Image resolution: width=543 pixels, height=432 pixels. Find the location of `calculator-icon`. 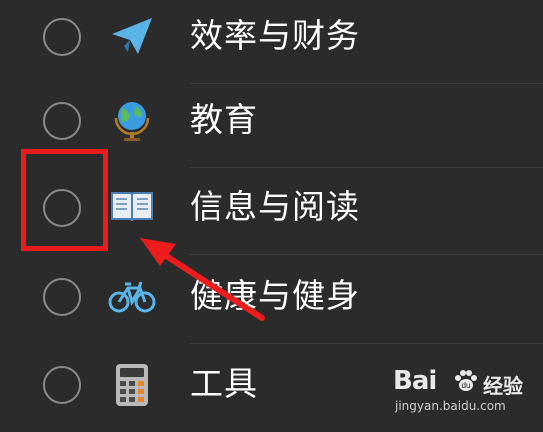

calculator-icon is located at coordinates (132, 384).